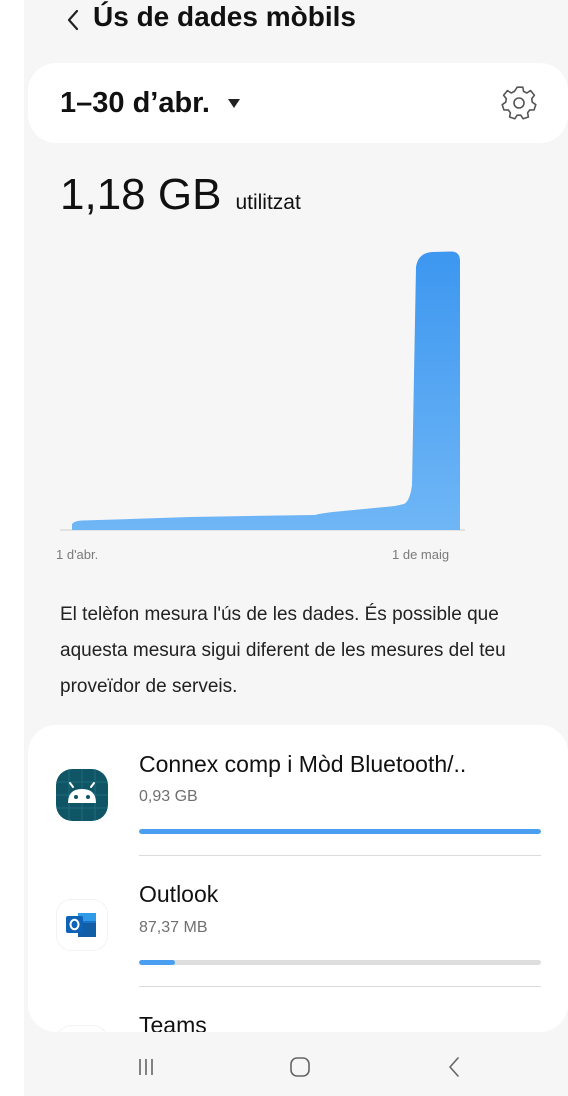 The height and width of the screenshot is (1096, 568). Describe the element at coordinates (179, 894) in the screenshot. I see `app-name: Outlook` at that location.